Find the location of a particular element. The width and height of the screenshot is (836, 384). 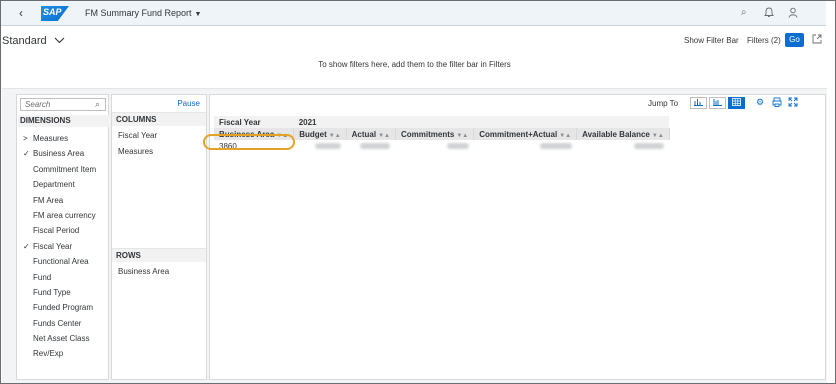

dimensions-header: DIMENSIONS is located at coordinates (63, 121).